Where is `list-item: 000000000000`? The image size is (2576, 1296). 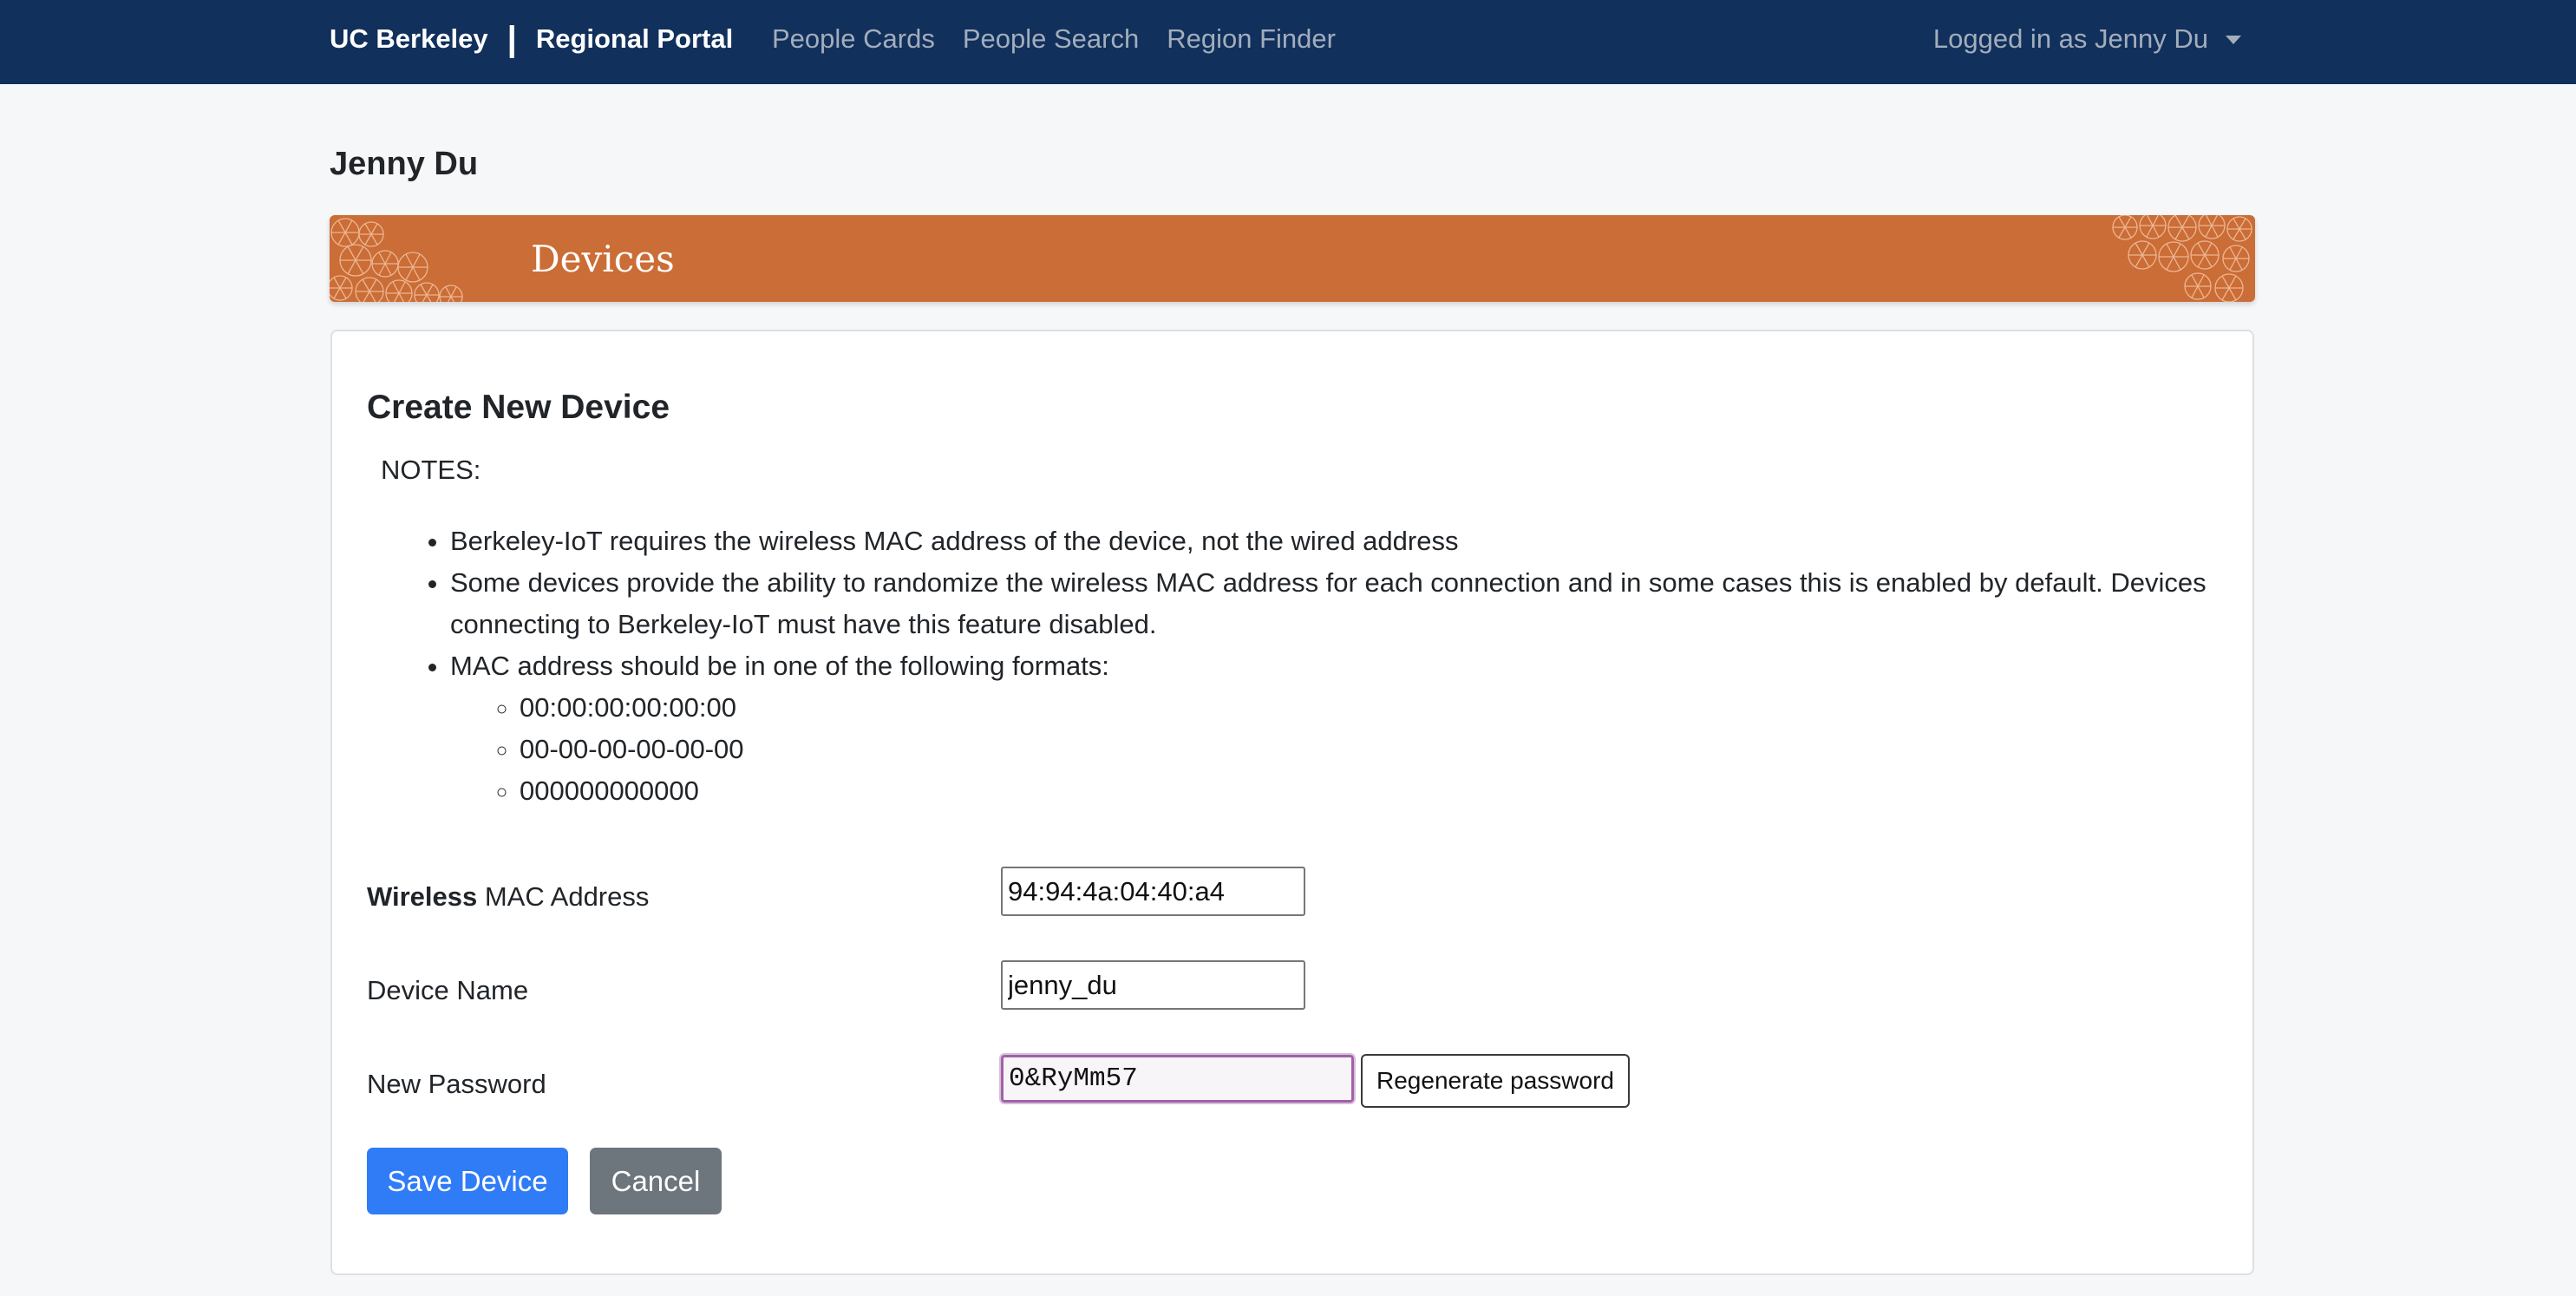
list-item: 000000000000 is located at coordinates (1370, 791).